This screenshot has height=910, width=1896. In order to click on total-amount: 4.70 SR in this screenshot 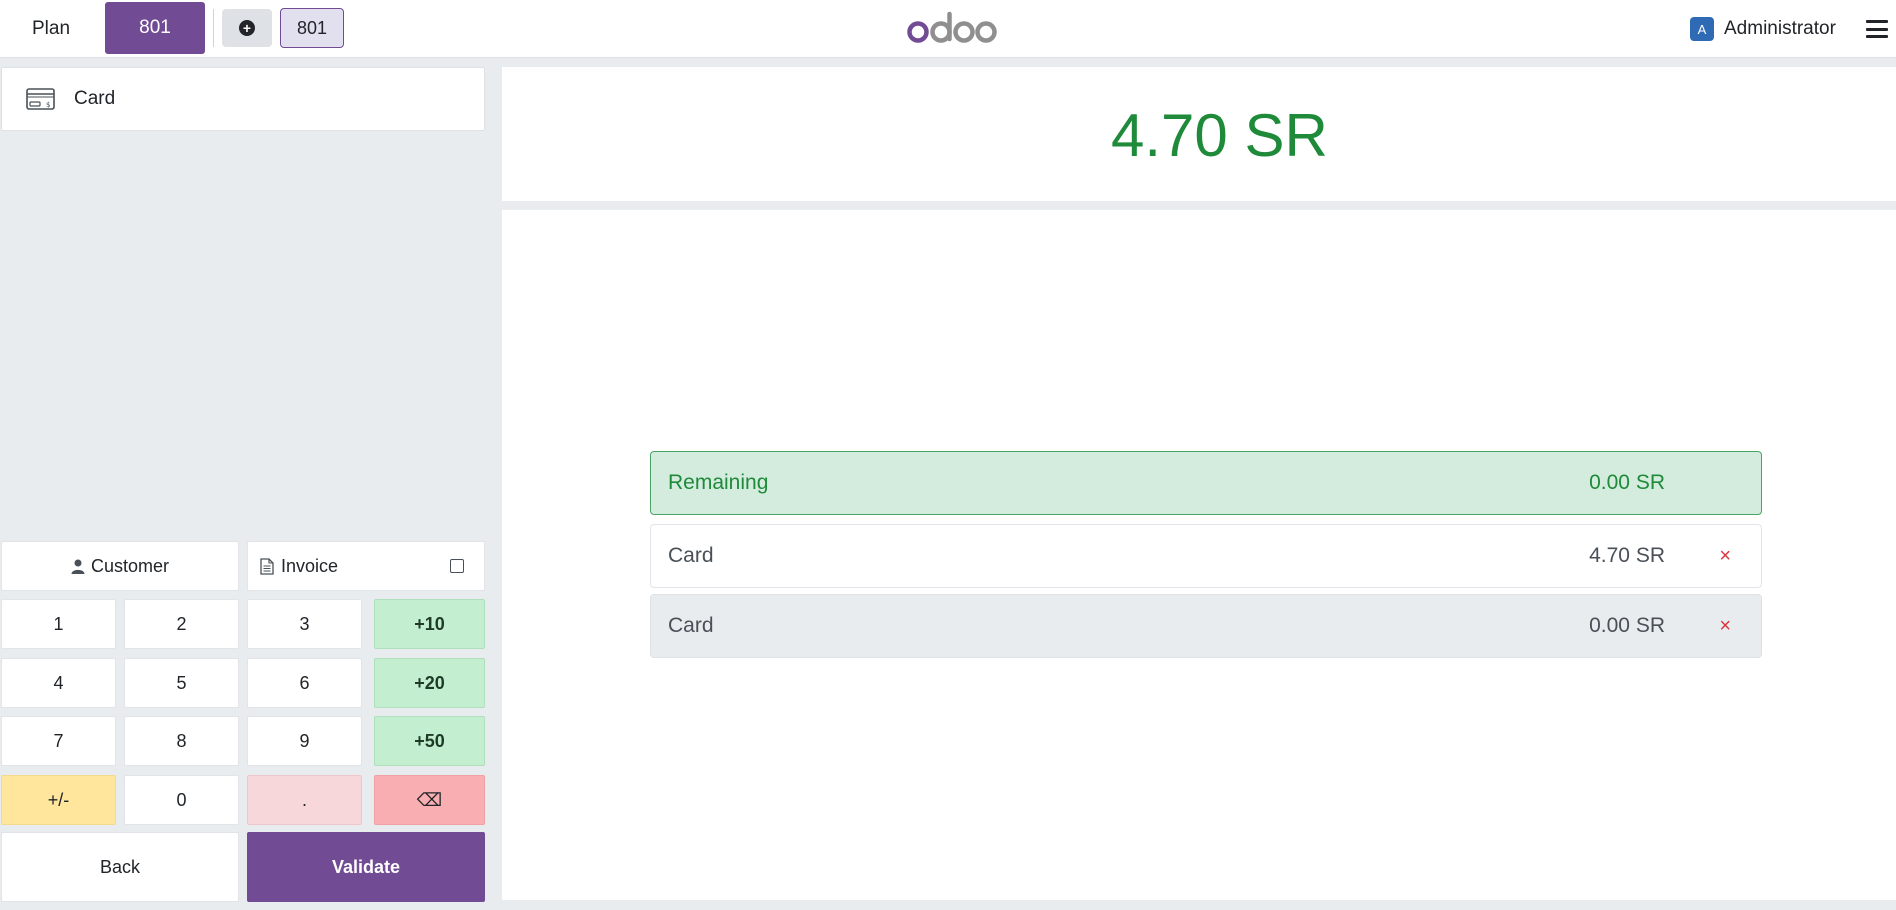, I will do `click(1219, 135)`.